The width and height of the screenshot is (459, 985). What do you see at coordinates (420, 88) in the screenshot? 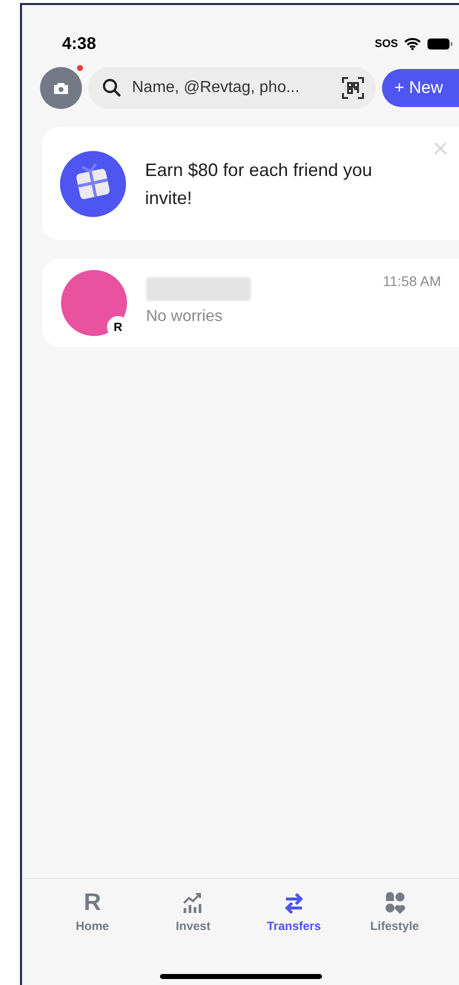
I see `new-button: + New` at bounding box center [420, 88].